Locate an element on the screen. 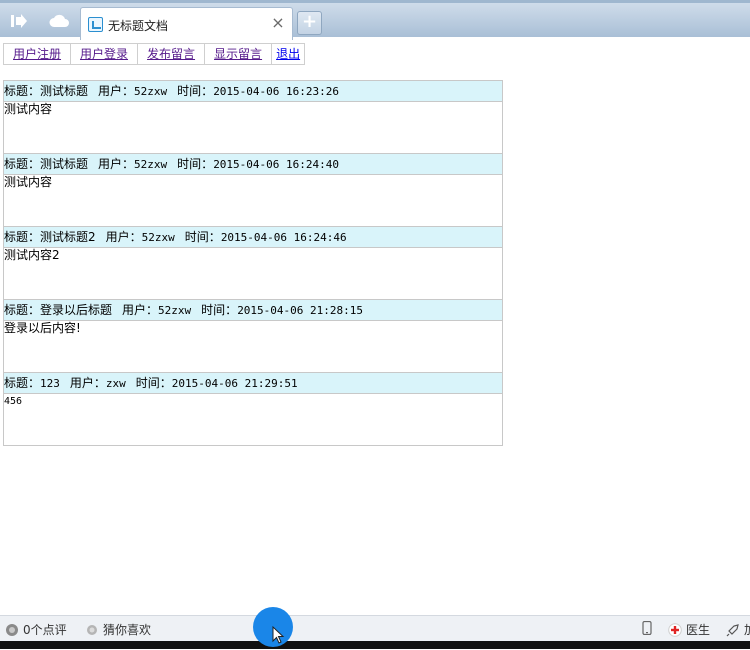 The height and width of the screenshot is (650, 750). close-tab-icon: × is located at coordinates (278, 23).